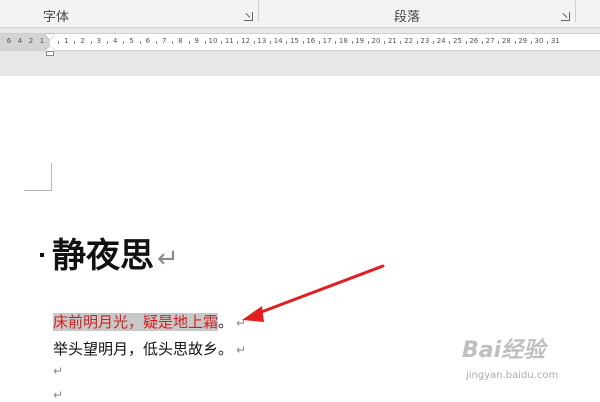  I want to click on ruler-number: 12, so click(246, 41).